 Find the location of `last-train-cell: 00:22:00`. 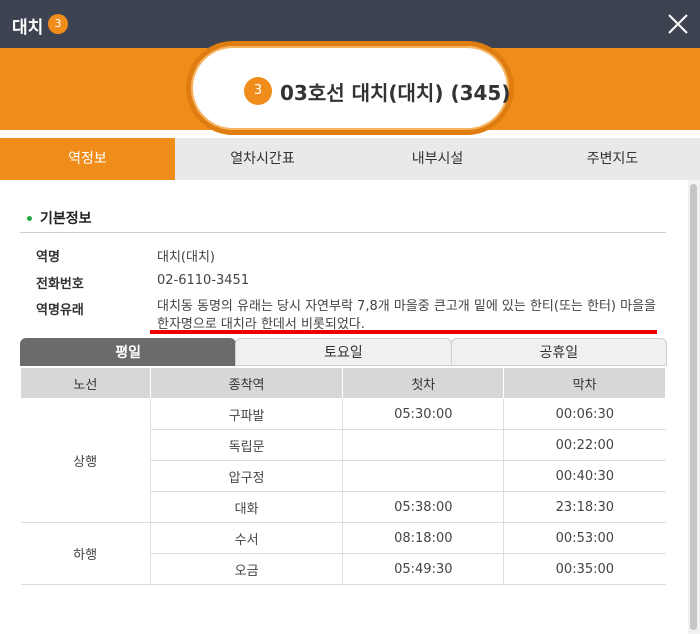

last-train-cell: 00:22:00 is located at coordinates (584, 445).